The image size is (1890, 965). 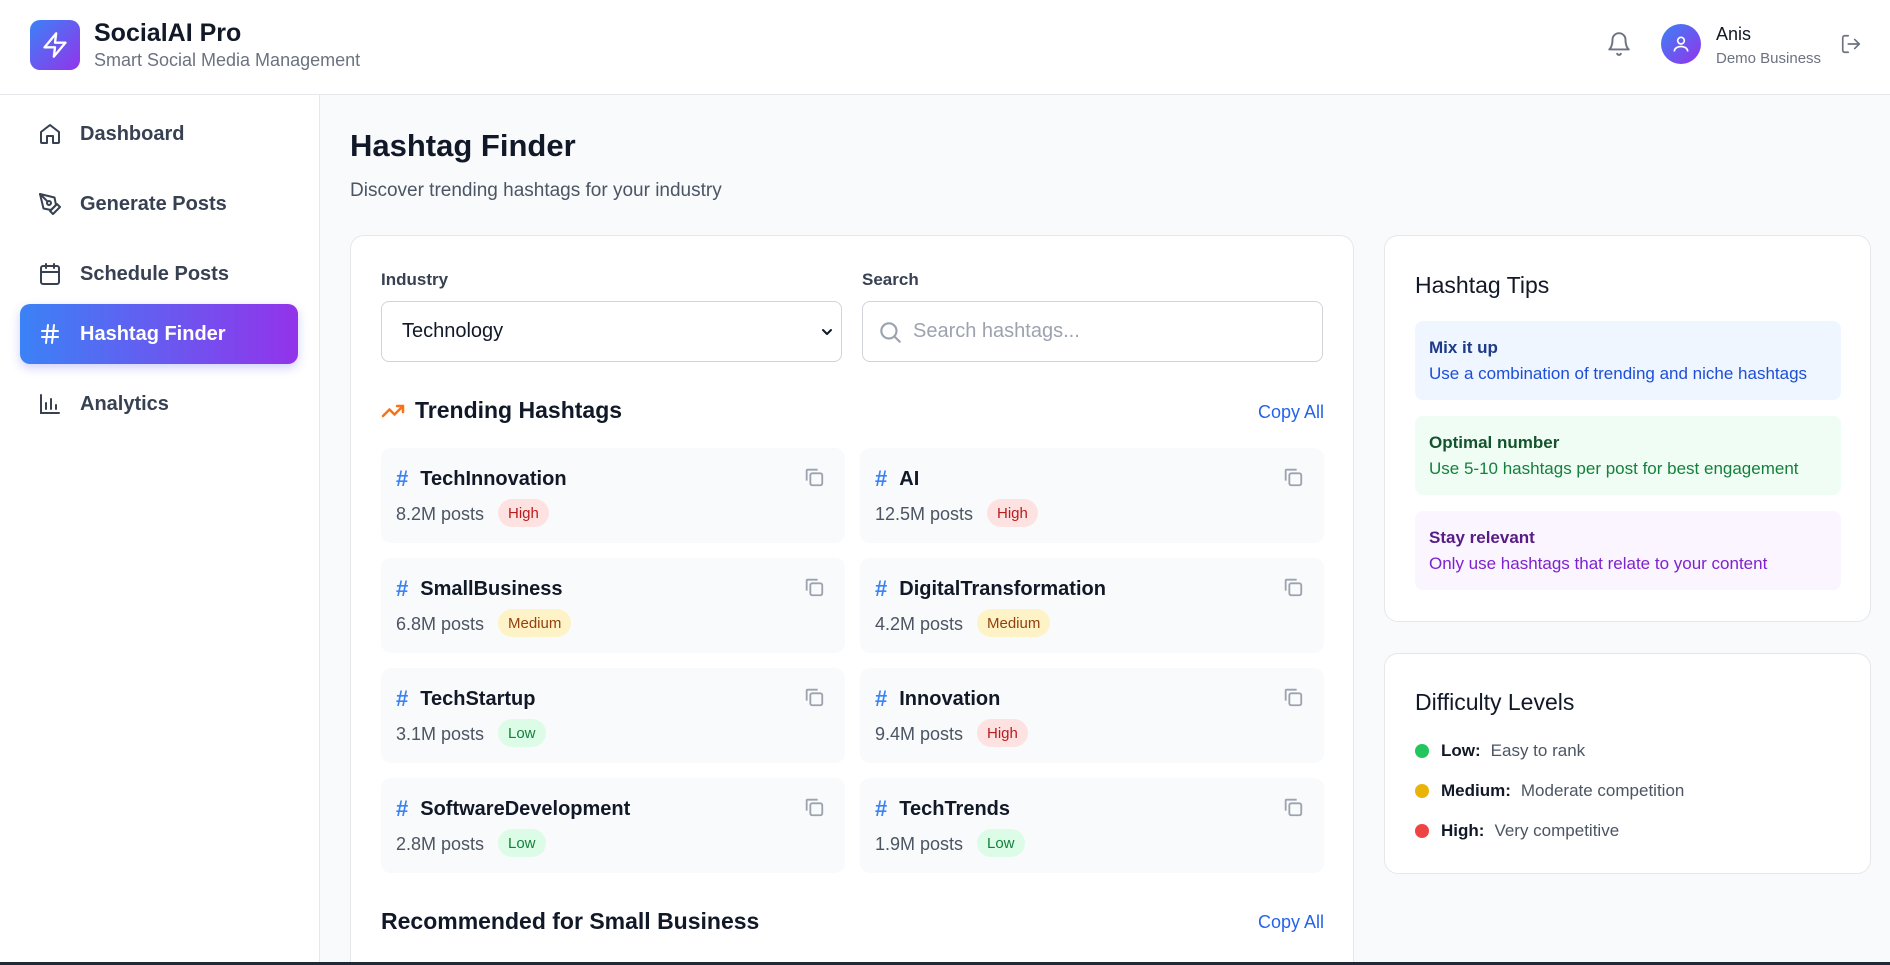 What do you see at coordinates (1517, 831) in the screenshot?
I see `difficulty-high: High: Very competitive` at bounding box center [1517, 831].